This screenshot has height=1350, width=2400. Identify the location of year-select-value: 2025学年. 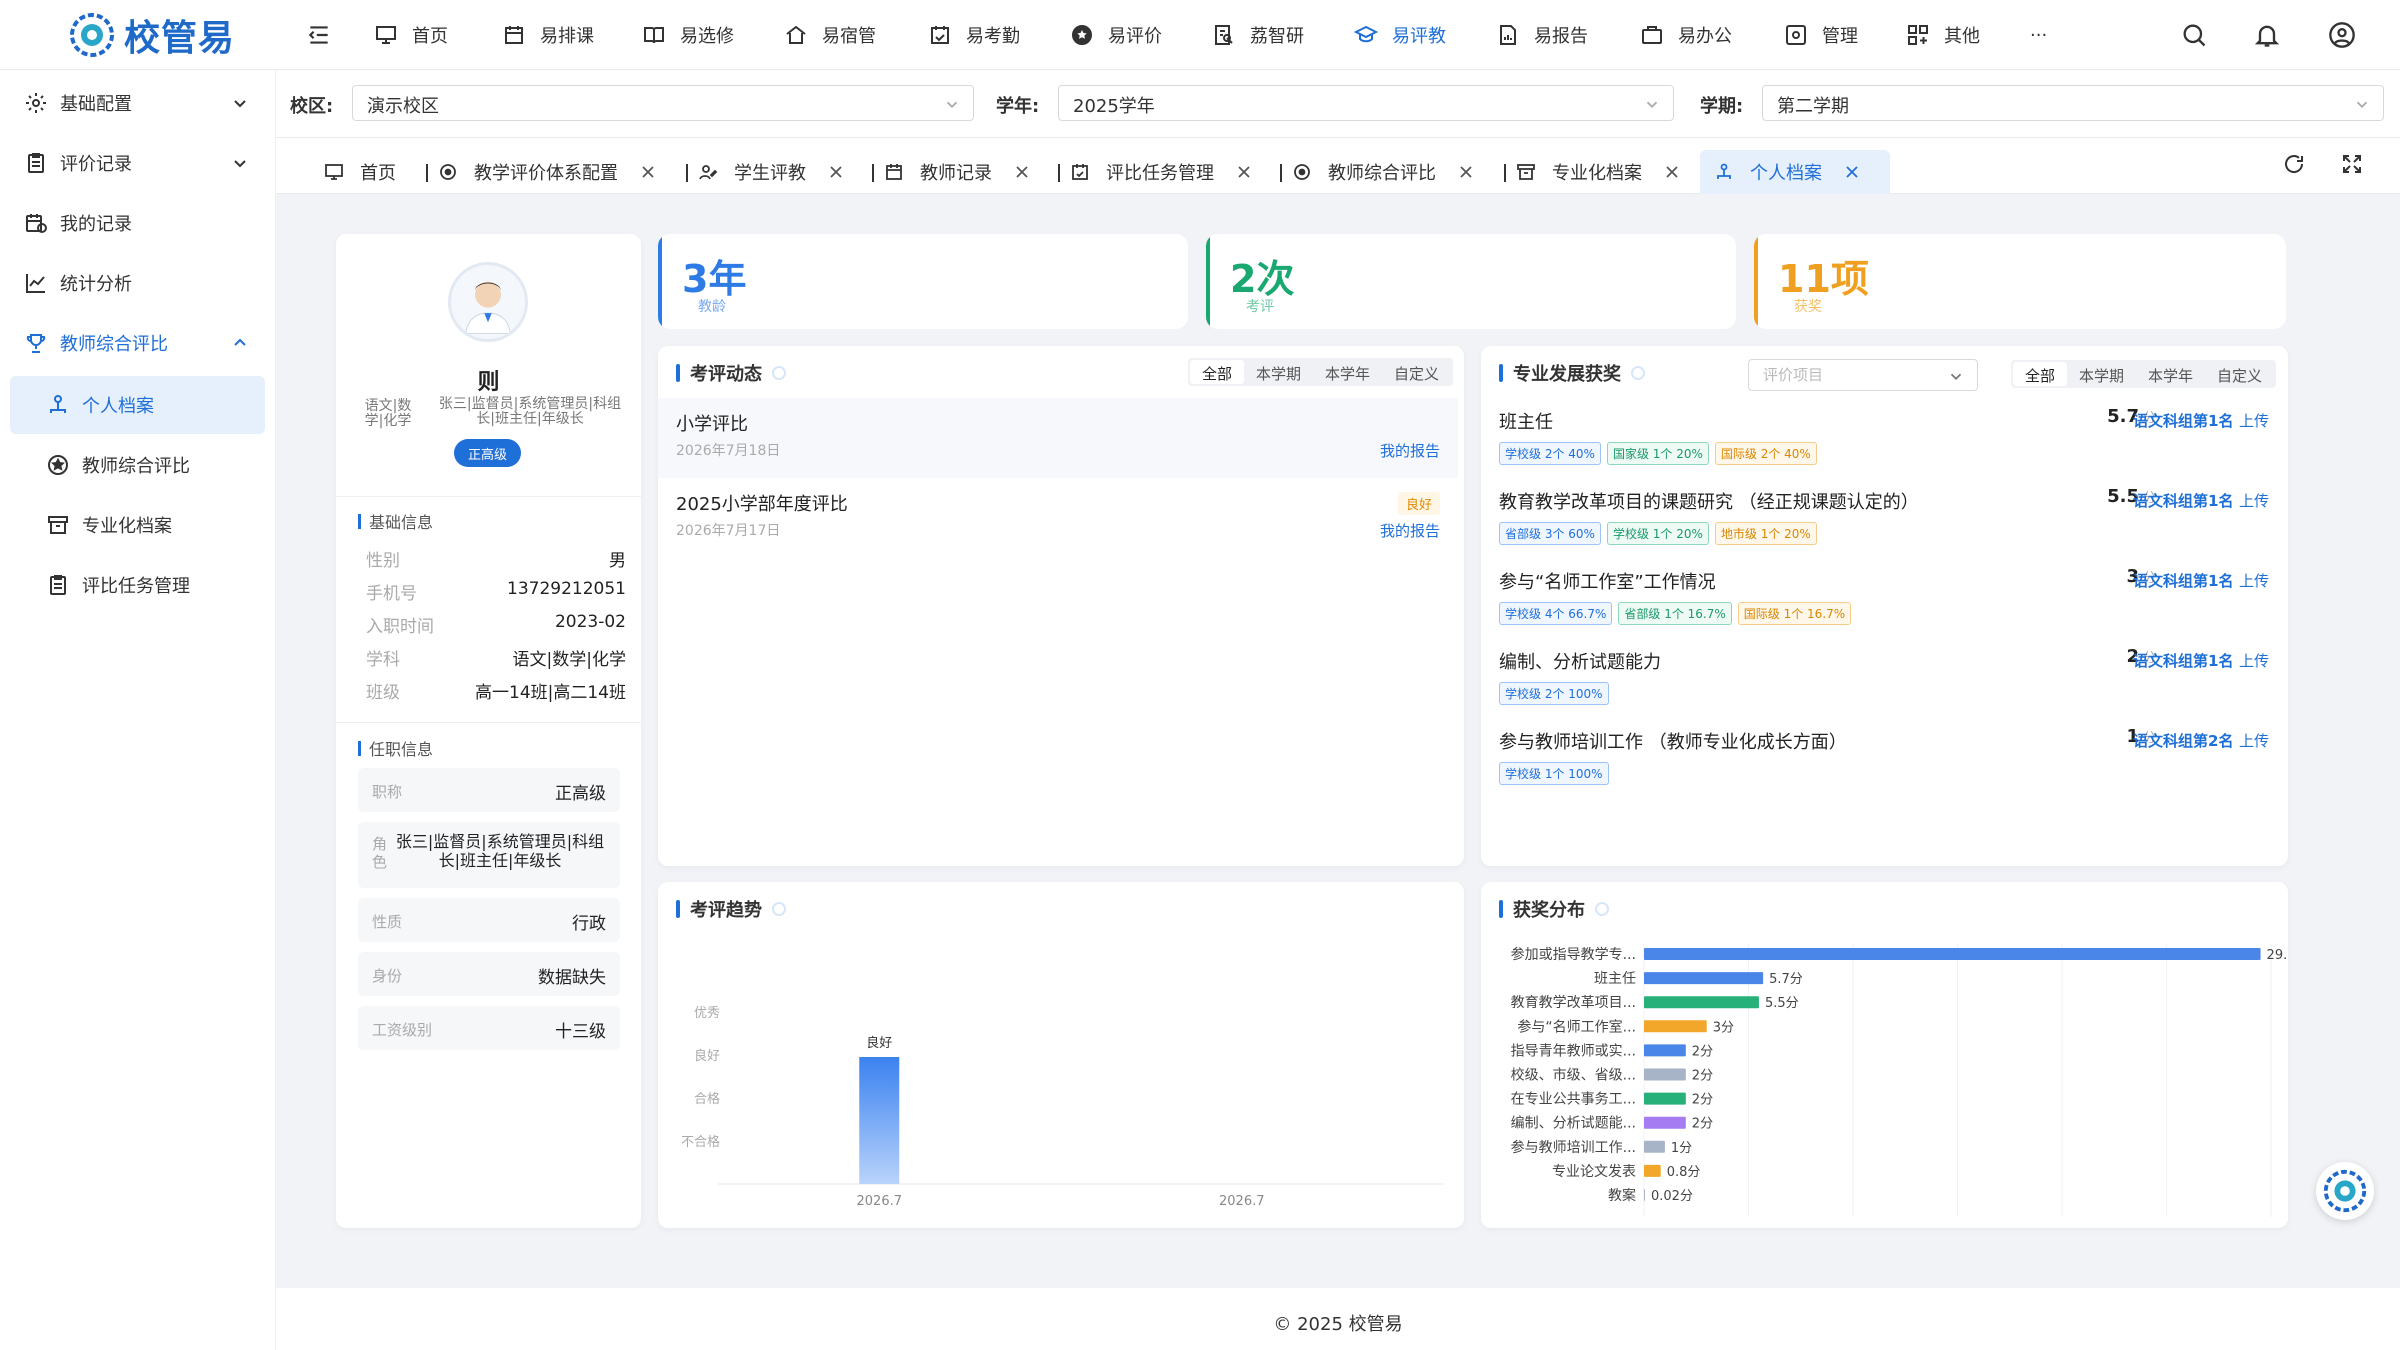
(1114, 106).